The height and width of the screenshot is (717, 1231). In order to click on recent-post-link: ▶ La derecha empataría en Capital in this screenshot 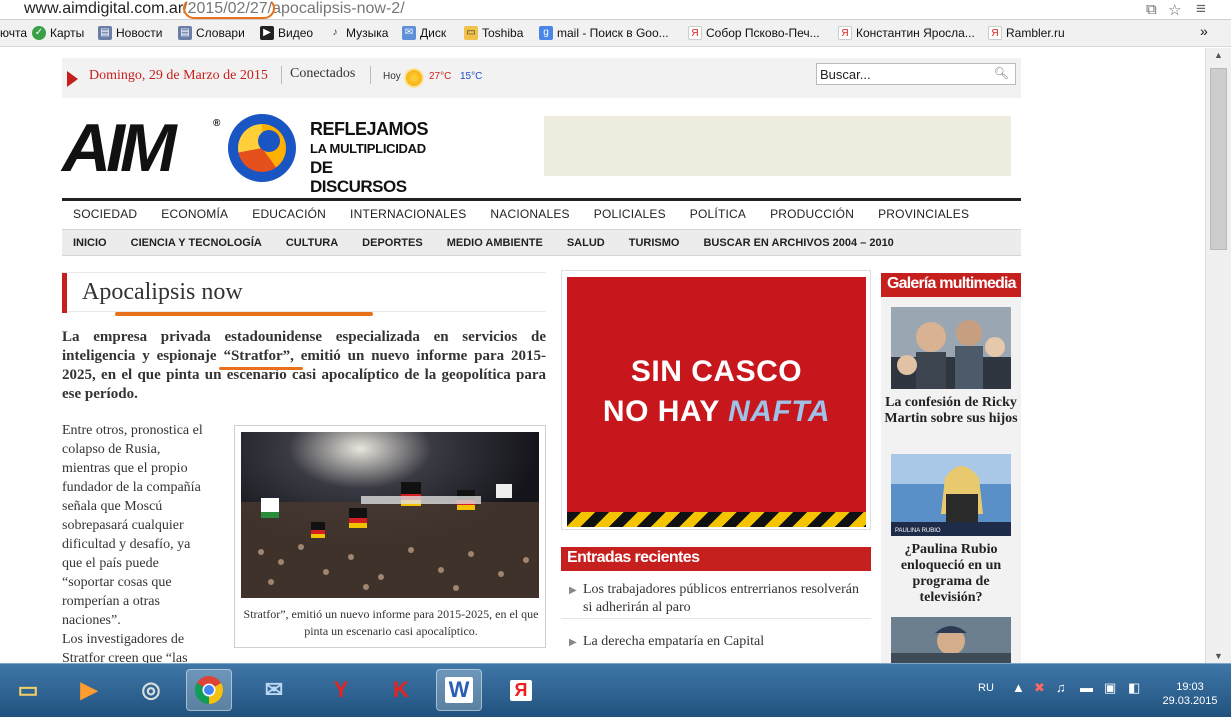, I will do `click(716, 642)`.